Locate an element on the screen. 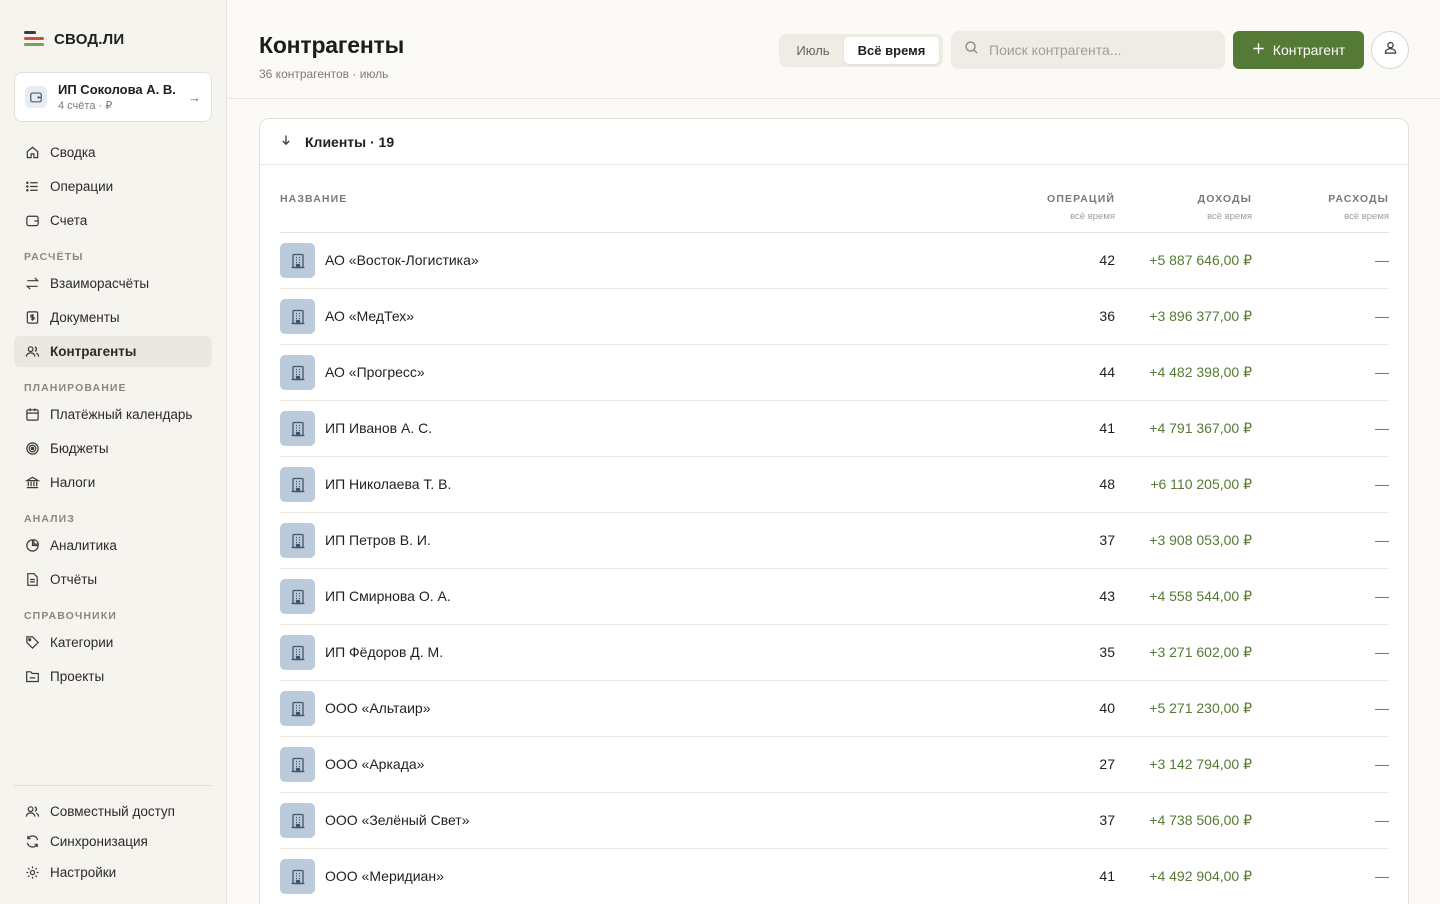 The image size is (1440, 904). period-option-july: Июль is located at coordinates (813, 50).